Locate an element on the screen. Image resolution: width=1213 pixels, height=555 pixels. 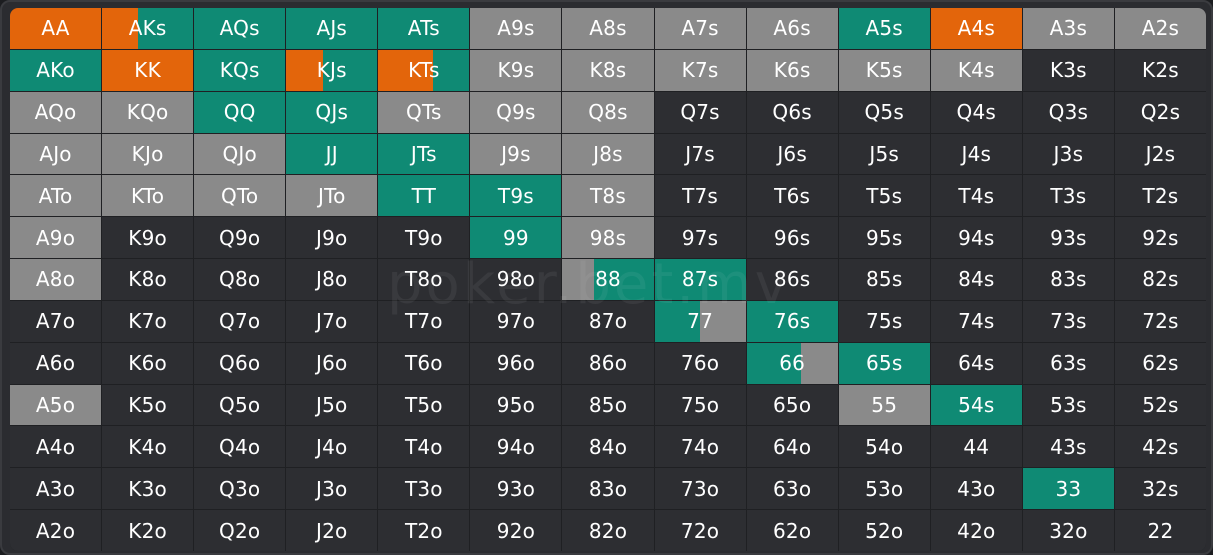
hand-cell-54o: 54o is located at coordinates (884, 447).